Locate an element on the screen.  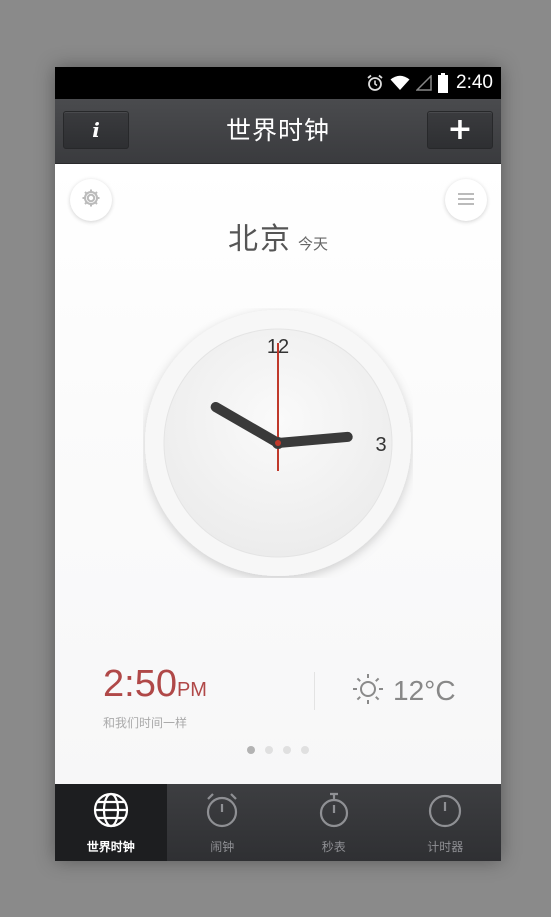
menu-icon is located at coordinates (466, 200).